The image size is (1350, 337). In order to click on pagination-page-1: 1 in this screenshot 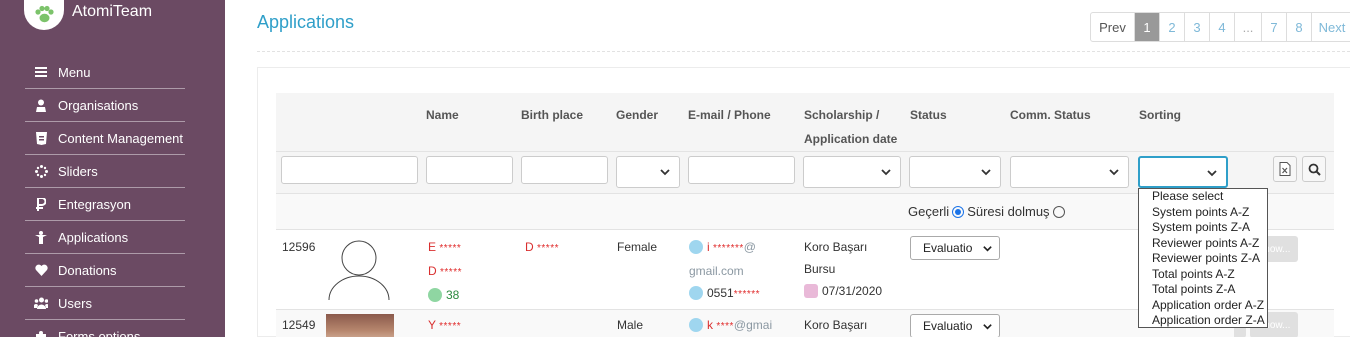, I will do `click(1147, 27)`.